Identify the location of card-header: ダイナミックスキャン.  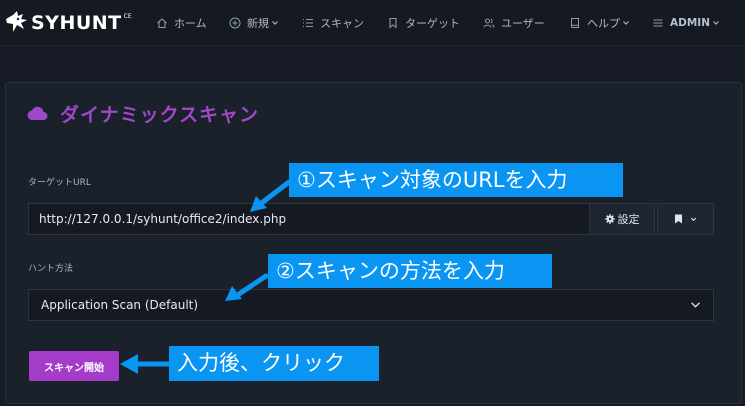
(142, 113).